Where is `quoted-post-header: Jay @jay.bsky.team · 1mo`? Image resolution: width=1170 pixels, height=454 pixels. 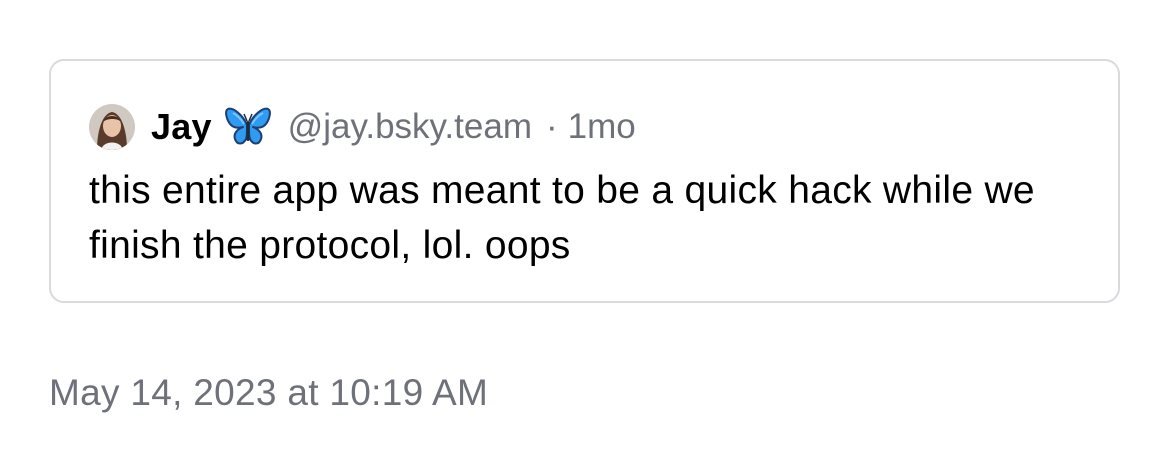 quoted-post-header: Jay @jay.bsky.team · 1mo is located at coordinates (362, 127).